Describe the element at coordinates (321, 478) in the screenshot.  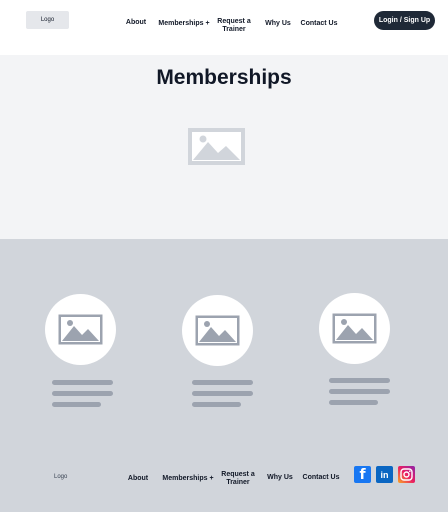
I see `footer-nav-contact-us: Contact Us` at that location.